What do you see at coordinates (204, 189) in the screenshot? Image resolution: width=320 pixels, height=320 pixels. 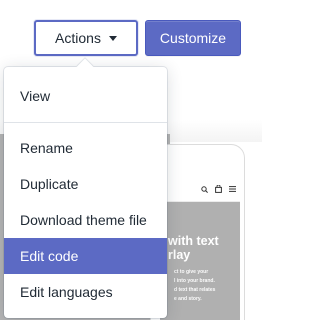 I see `search-icon` at bounding box center [204, 189].